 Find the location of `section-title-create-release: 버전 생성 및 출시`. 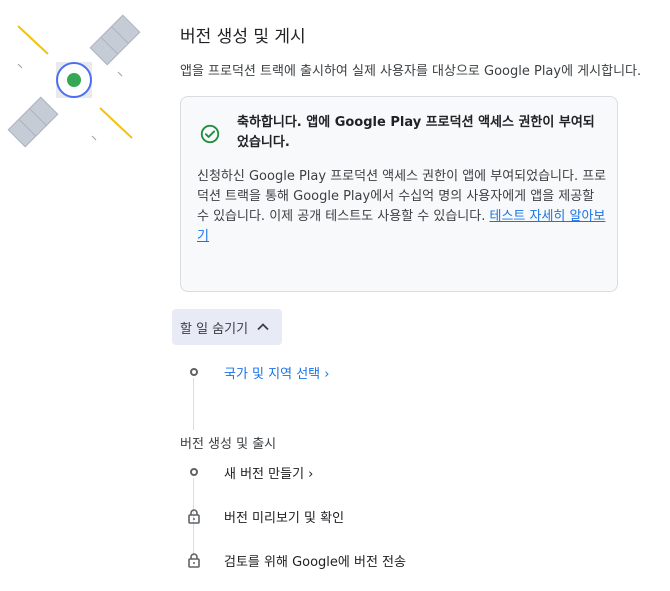

section-title-create-release: 버전 생성 및 출시 is located at coordinates (228, 444).